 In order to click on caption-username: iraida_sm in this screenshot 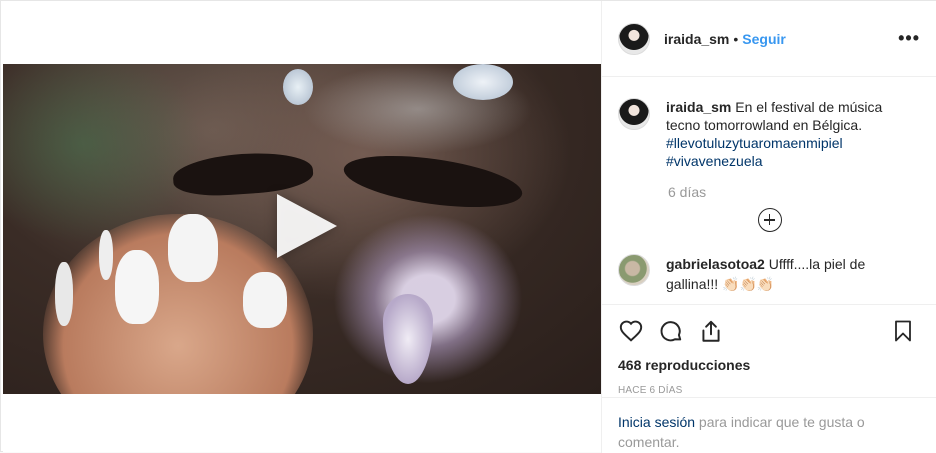, I will do `click(698, 107)`.